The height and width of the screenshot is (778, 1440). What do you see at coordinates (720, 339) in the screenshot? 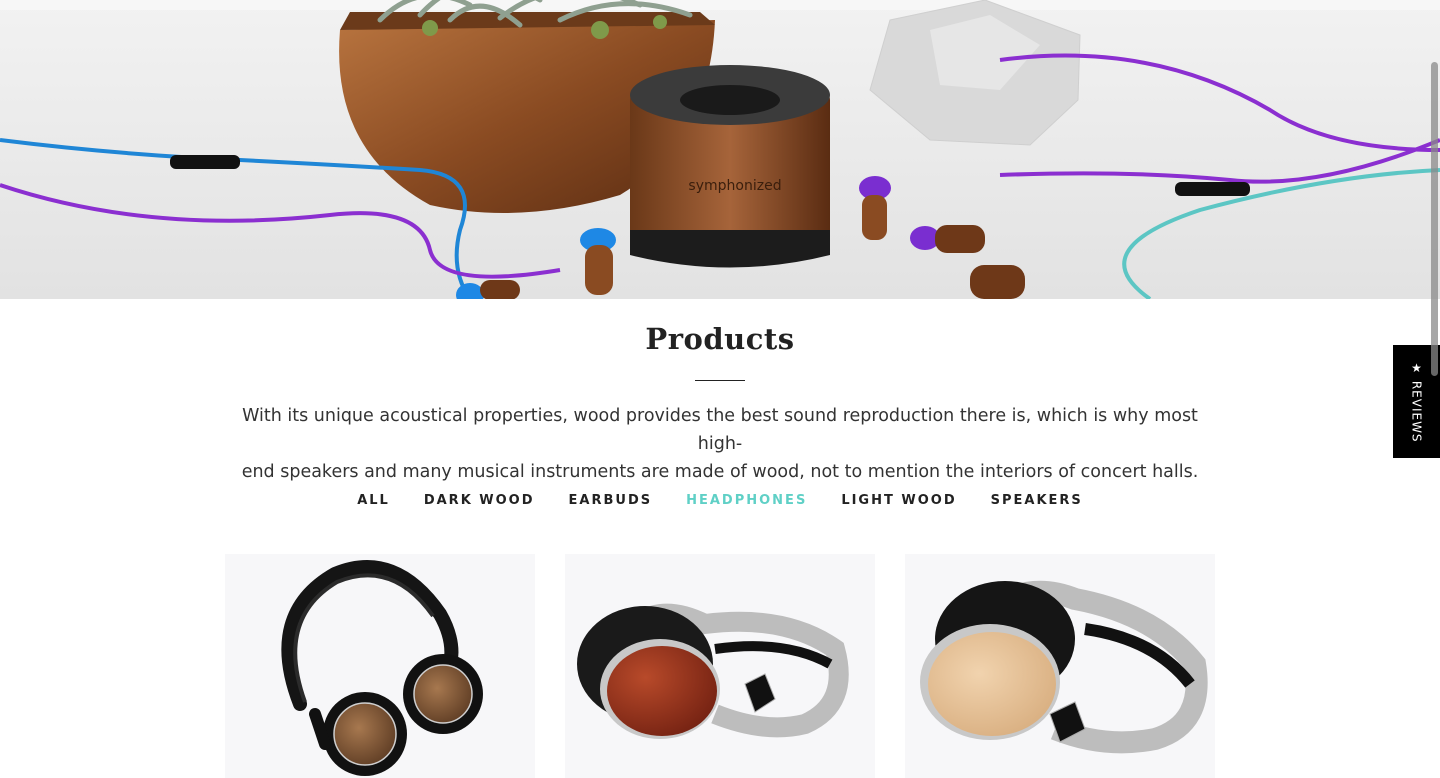
I see `page-title: Products` at bounding box center [720, 339].